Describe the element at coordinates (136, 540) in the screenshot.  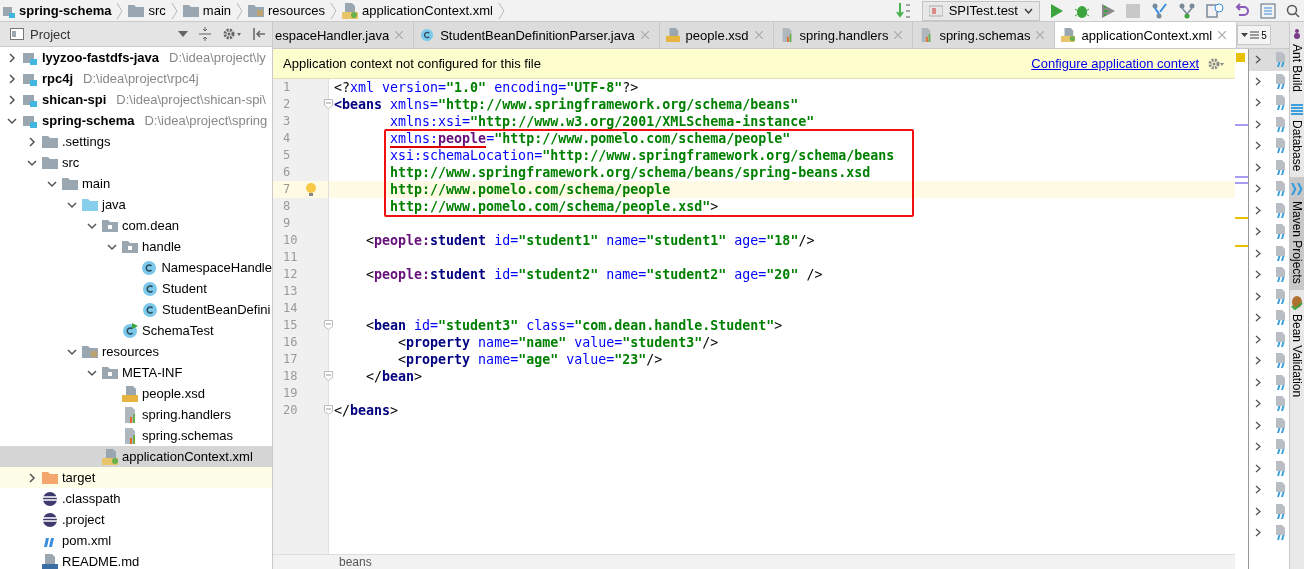
I see `tree-item: pom.xml` at that location.